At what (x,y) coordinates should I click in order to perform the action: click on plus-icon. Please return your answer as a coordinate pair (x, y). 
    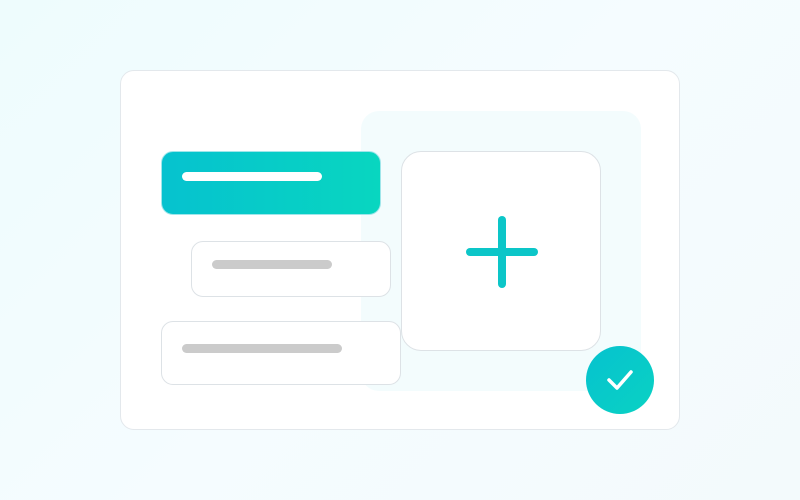
    Looking at the image, I should click on (502, 252).